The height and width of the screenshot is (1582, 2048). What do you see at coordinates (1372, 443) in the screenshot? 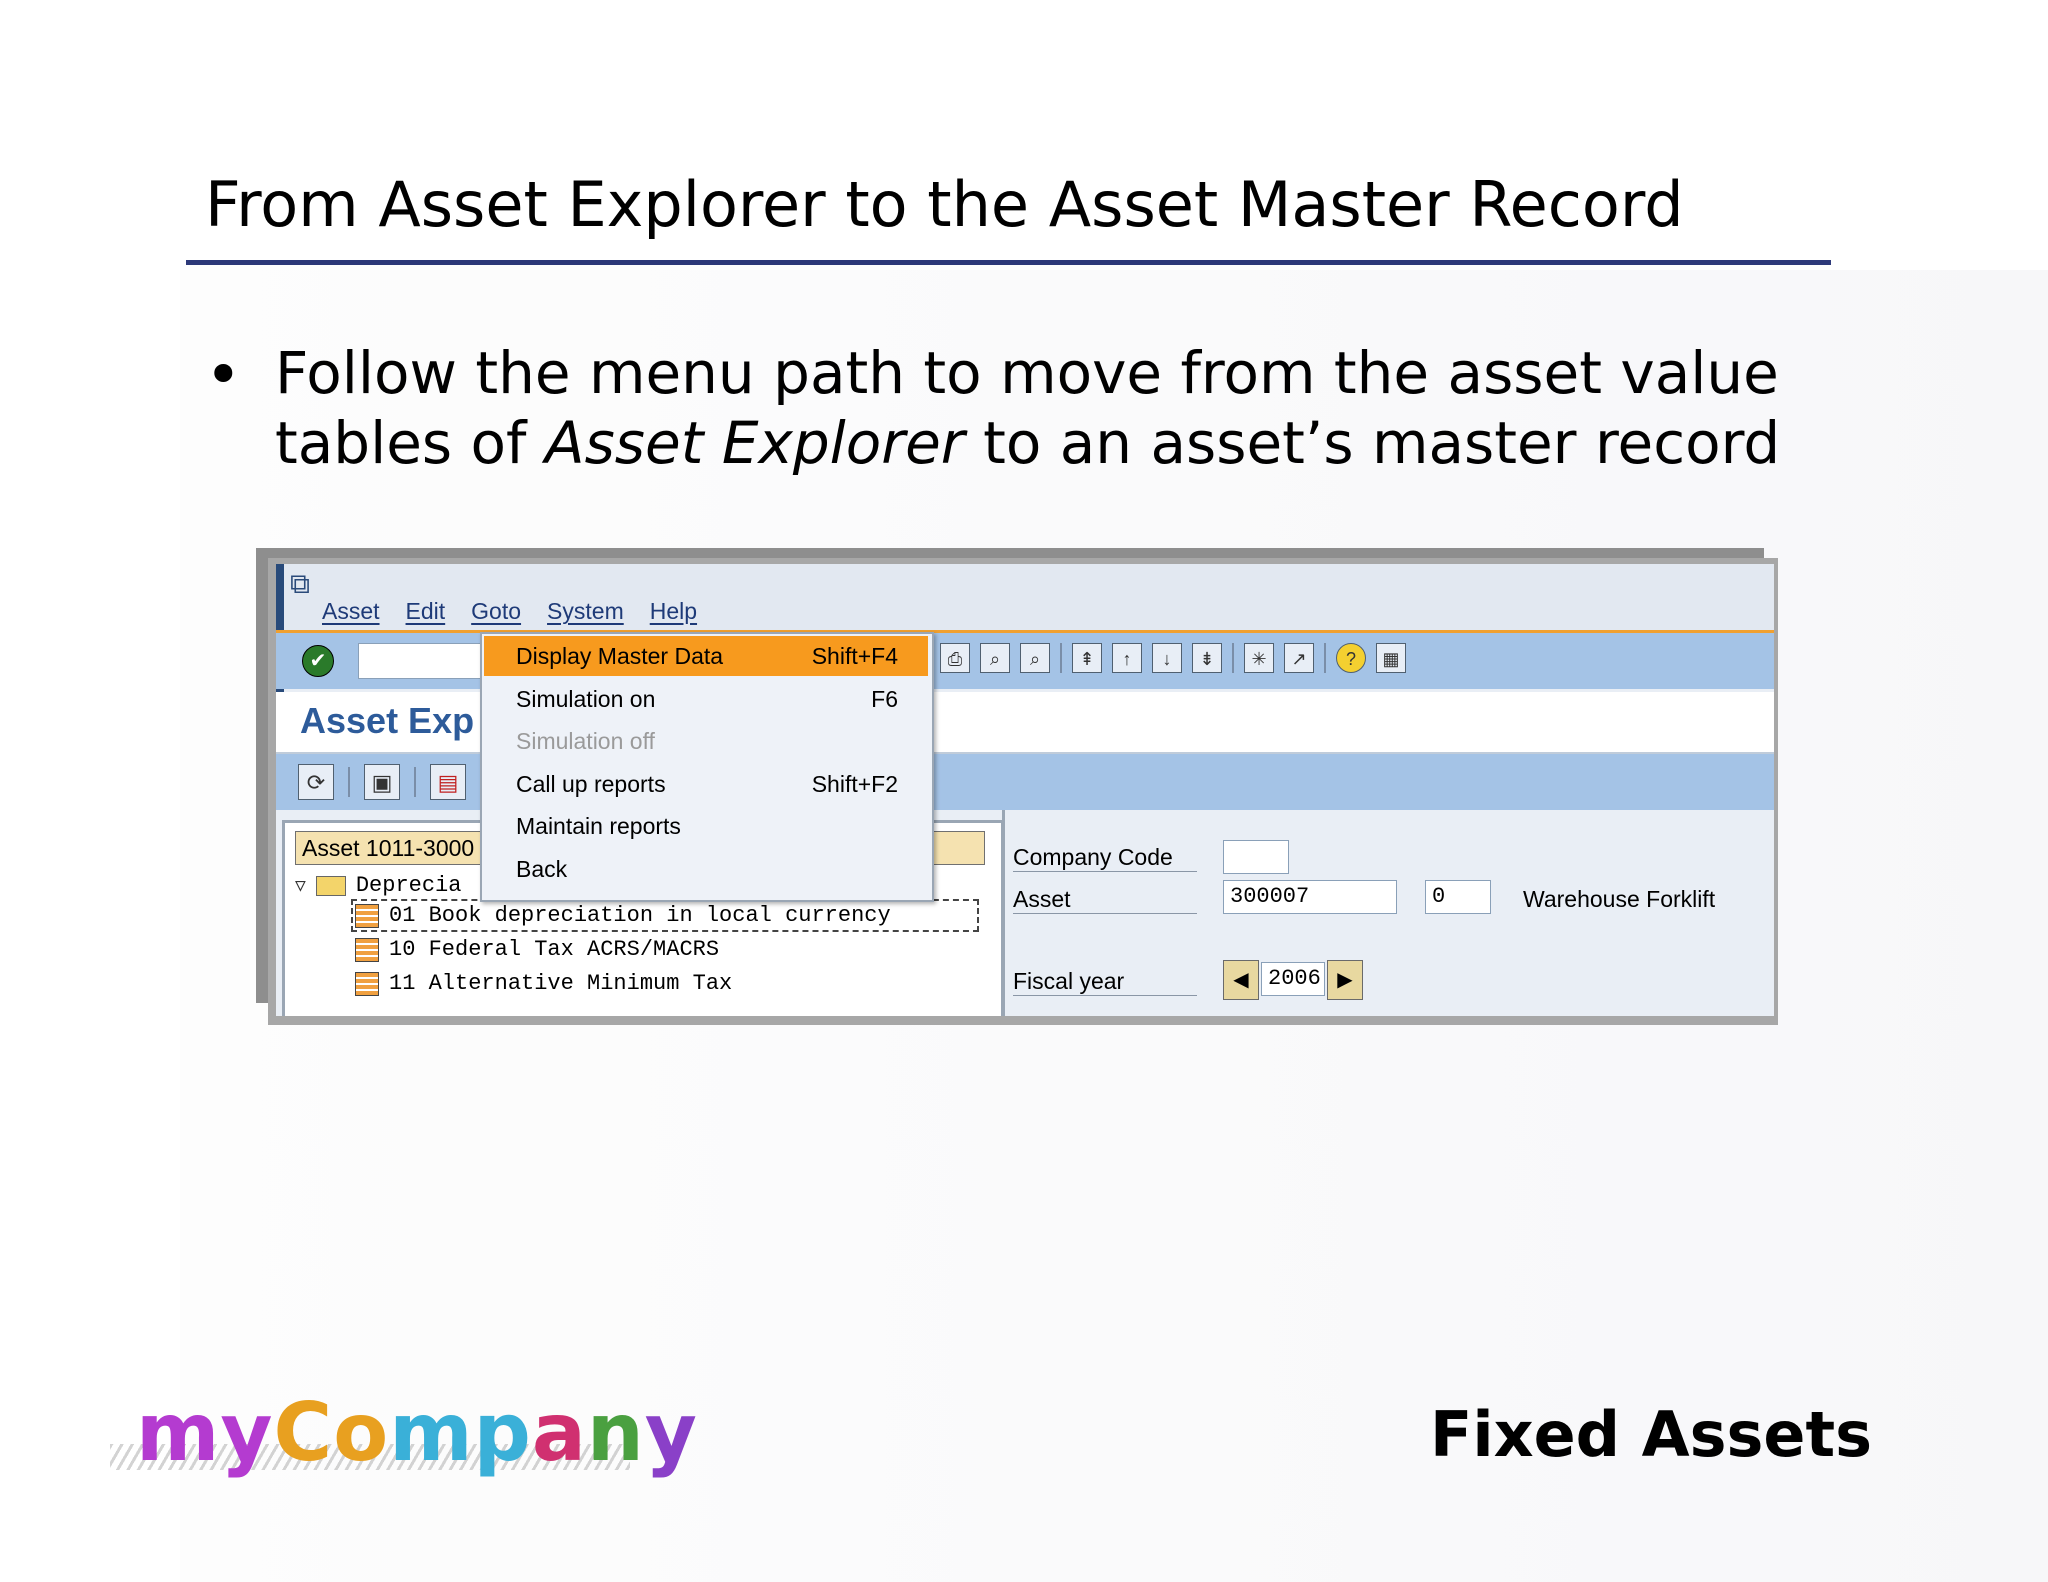
I see `bullet-text-part2: to an asset’s master record` at bounding box center [1372, 443].